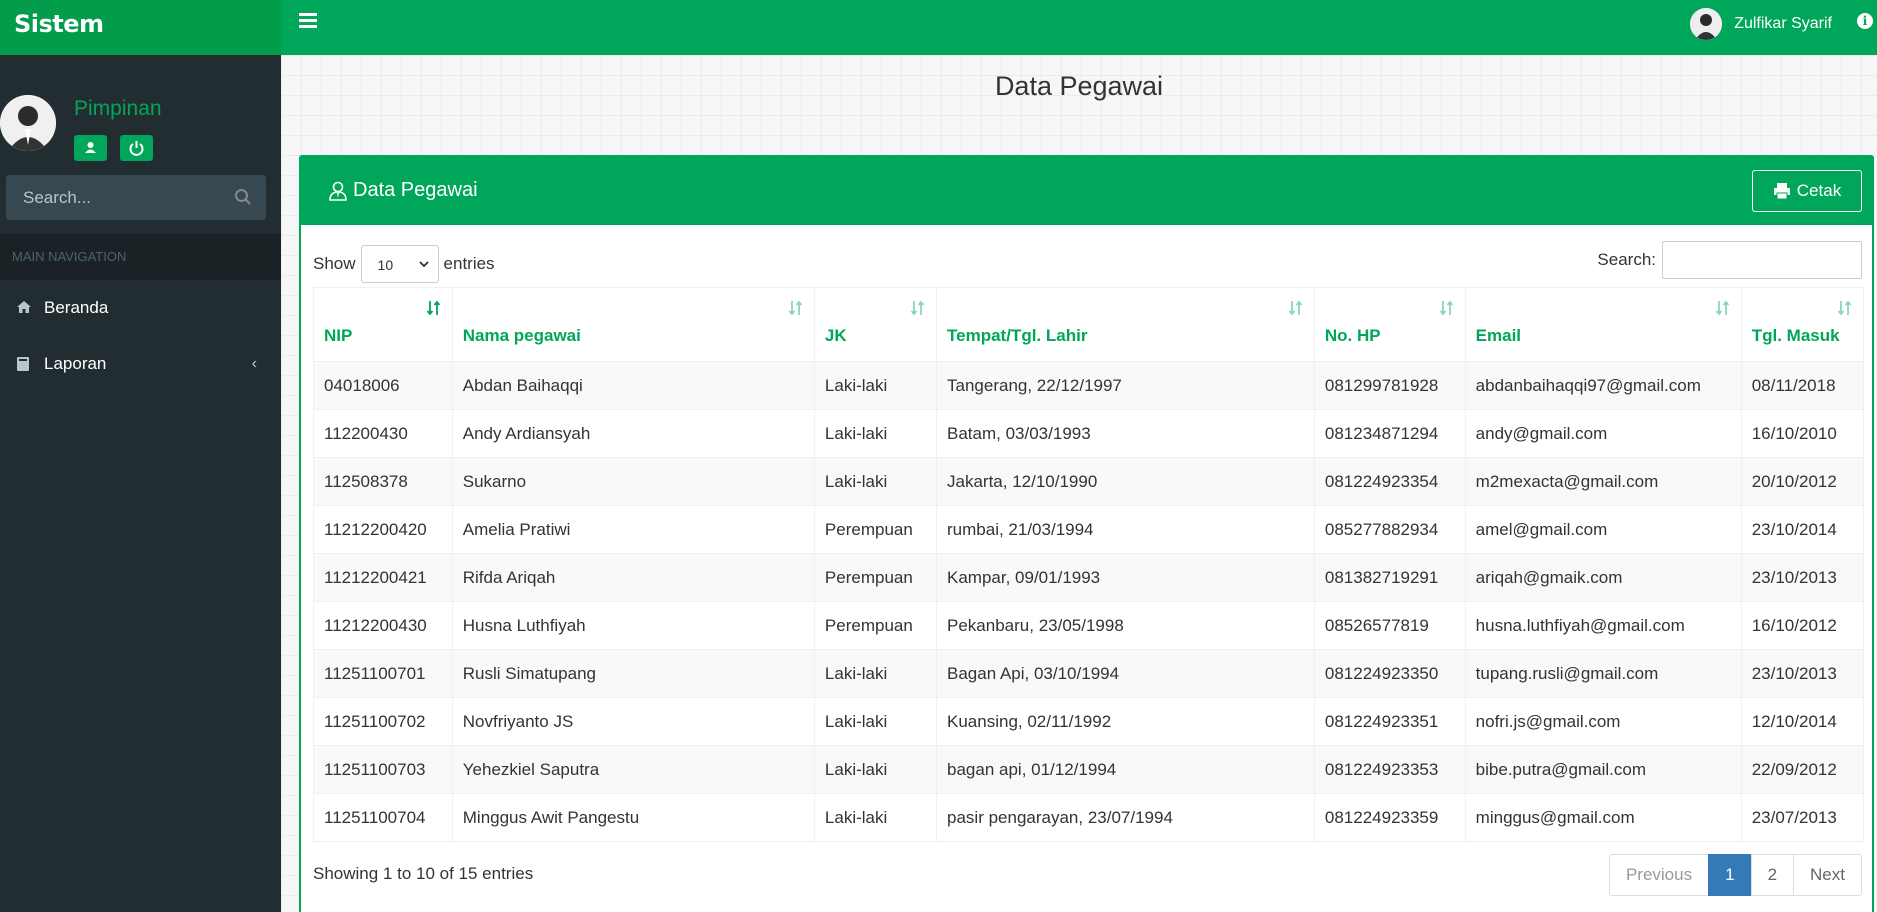 The image size is (1877, 912). I want to click on info-icon: i, so click(1865, 21).